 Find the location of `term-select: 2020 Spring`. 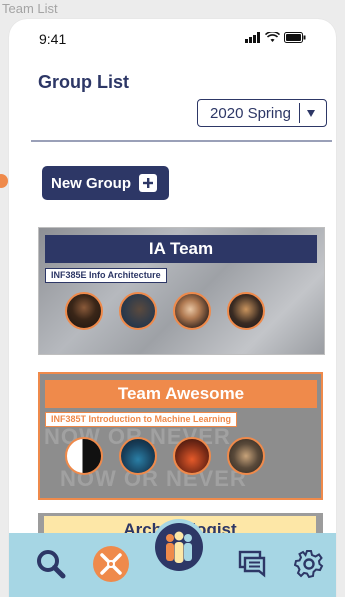

term-select: 2020 Spring is located at coordinates (262, 113).